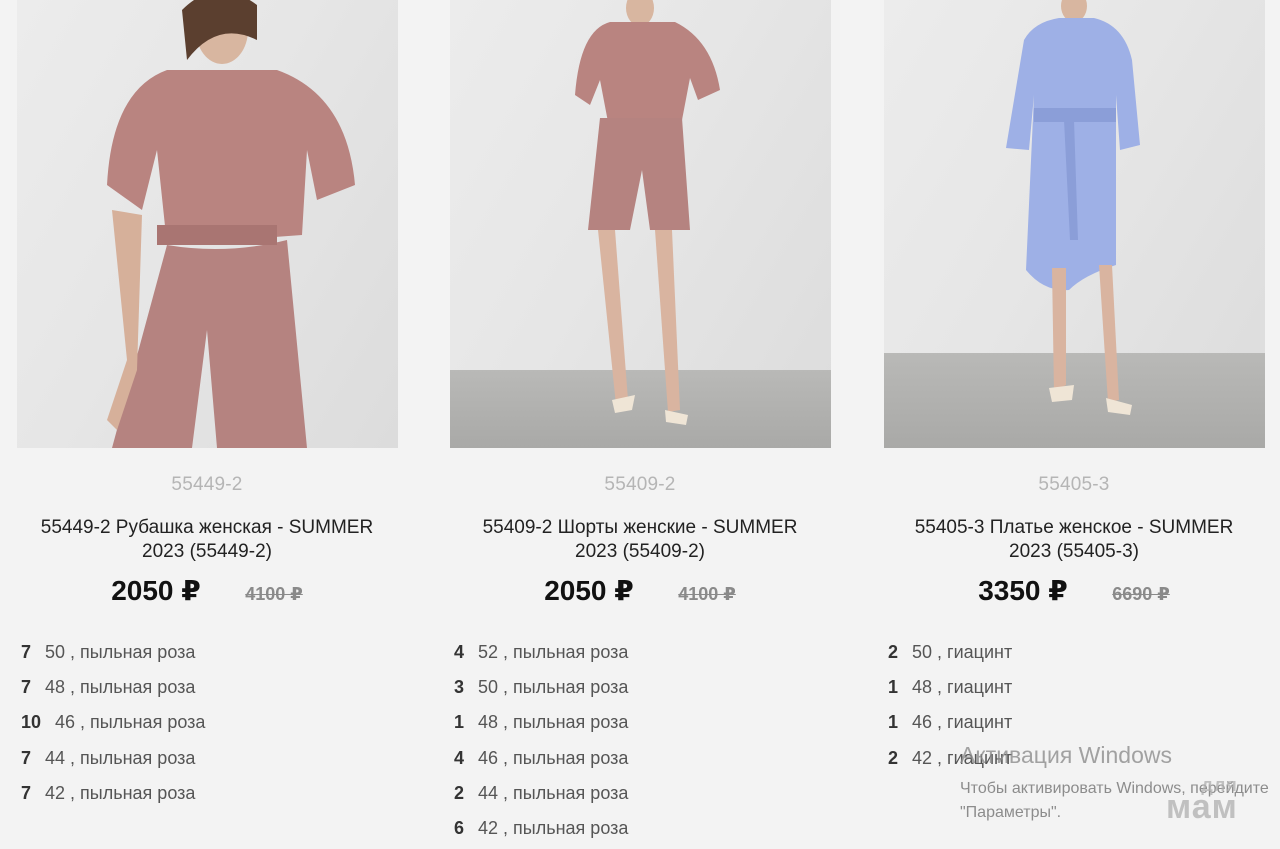  I want to click on stock-item: 7 44 , пыльная роза, so click(113, 761).